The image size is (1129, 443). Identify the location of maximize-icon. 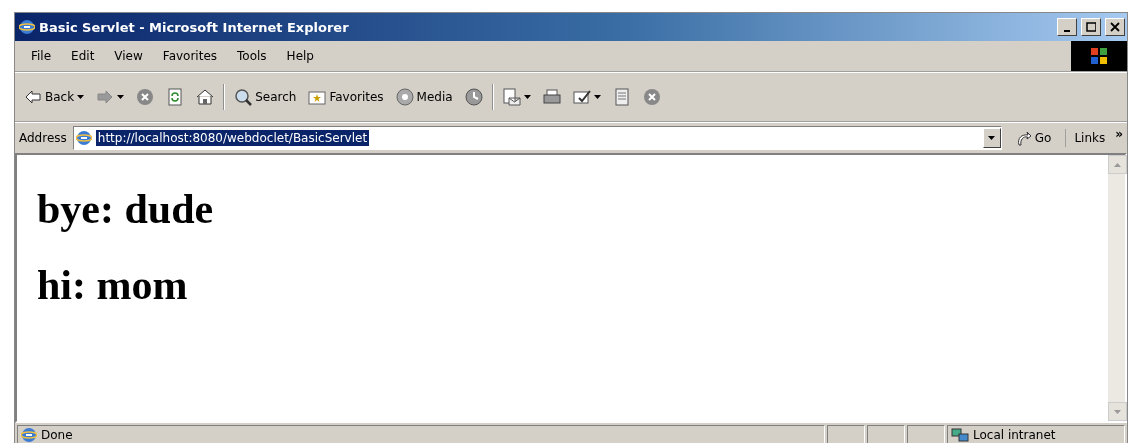
(1091, 27).